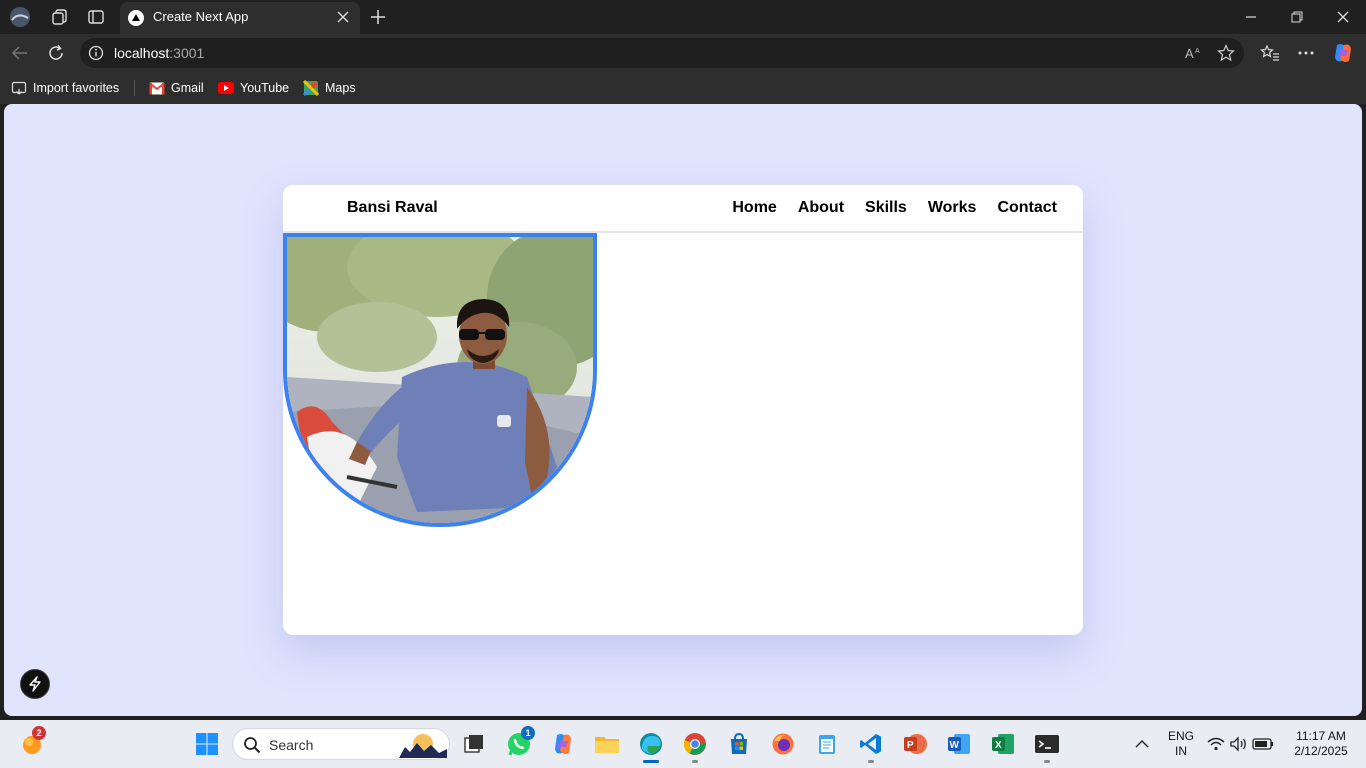 This screenshot has width=1366, height=768. Describe the element at coordinates (20, 17) in the screenshot. I see `profile-avatar-icon` at that location.